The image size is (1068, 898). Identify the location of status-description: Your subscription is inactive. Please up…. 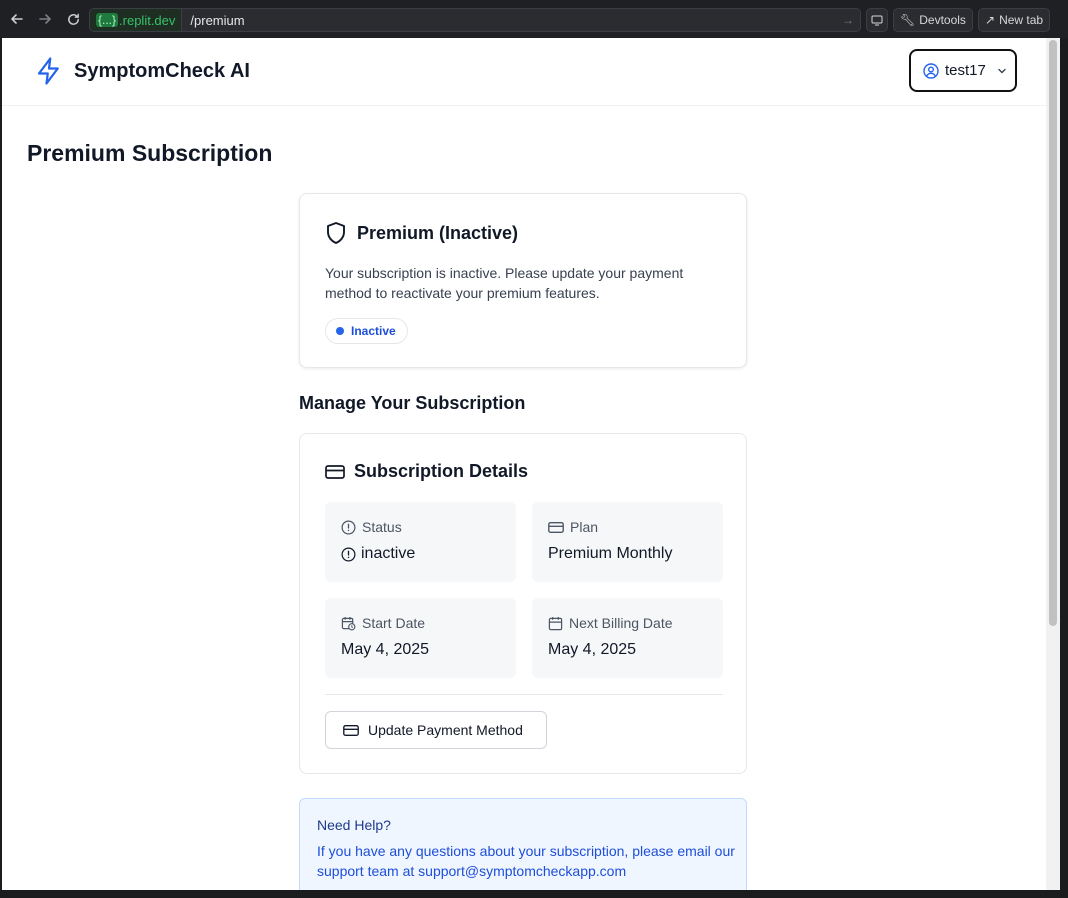
(504, 283).